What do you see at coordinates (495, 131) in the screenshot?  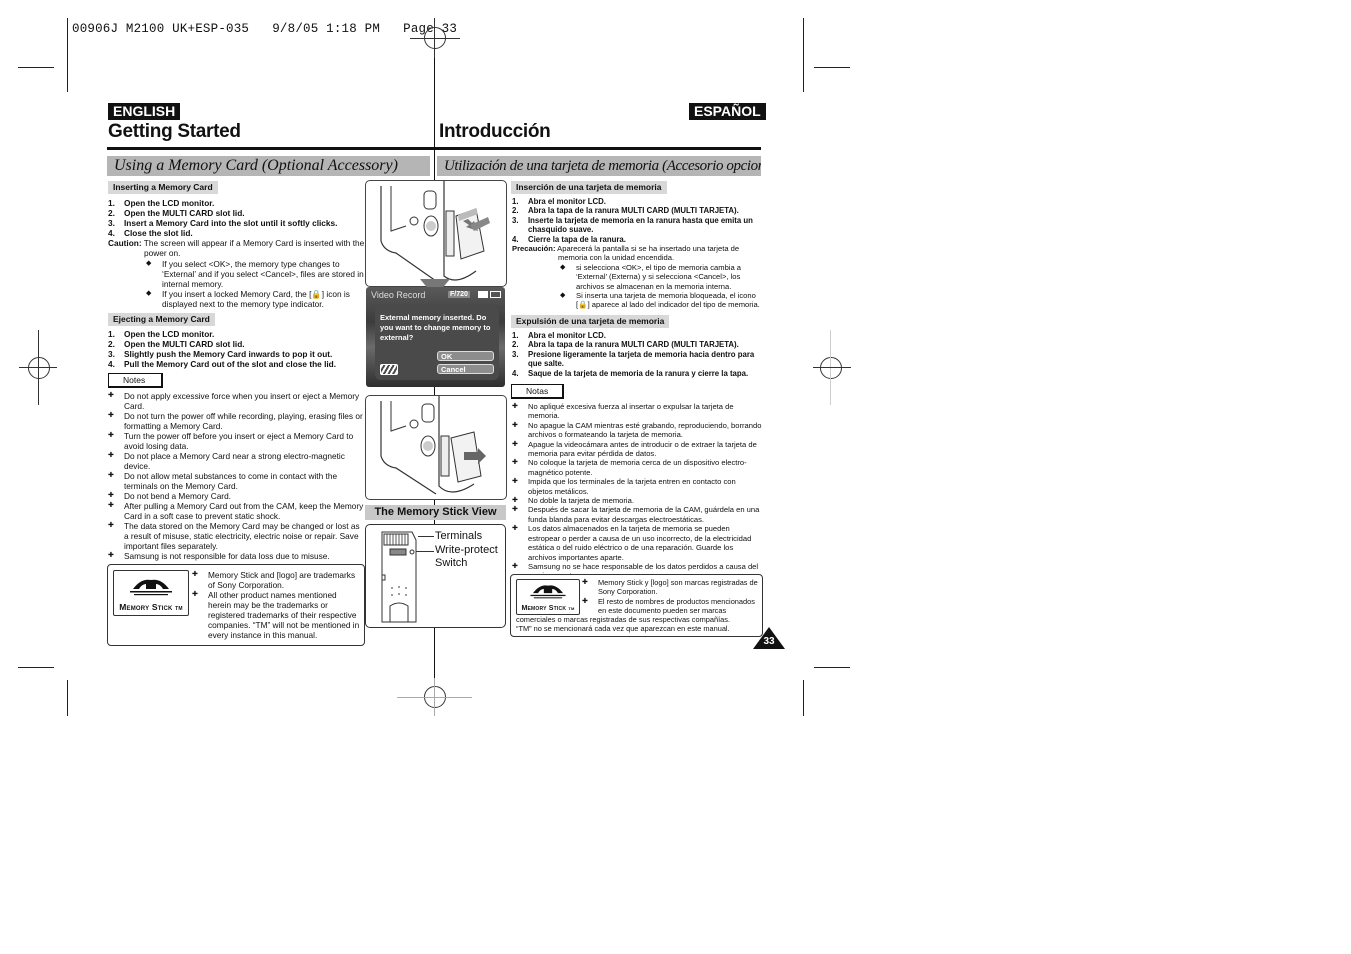 I see `page-title-spanish: Introducción` at bounding box center [495, 131].